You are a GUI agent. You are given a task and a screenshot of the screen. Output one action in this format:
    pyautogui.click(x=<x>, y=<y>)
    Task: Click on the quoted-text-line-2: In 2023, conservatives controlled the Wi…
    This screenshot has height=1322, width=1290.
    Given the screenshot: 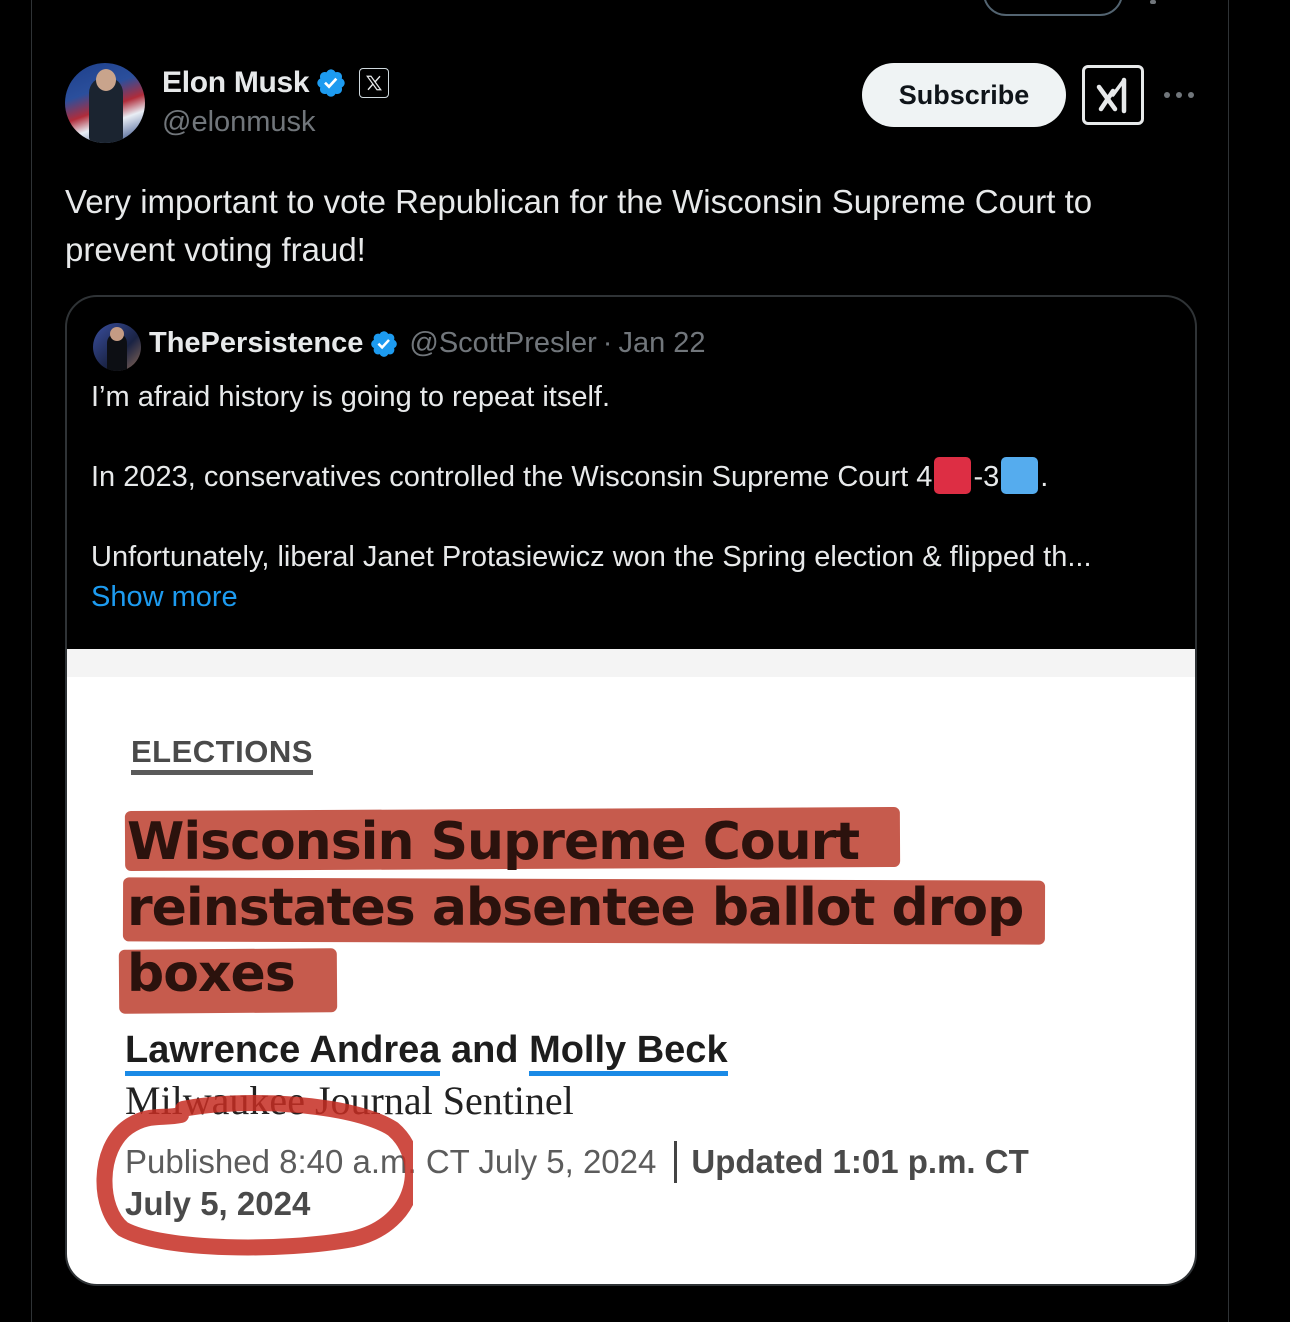 What is the action you would take?
    pyautogui.click(x=631, y=477)
    